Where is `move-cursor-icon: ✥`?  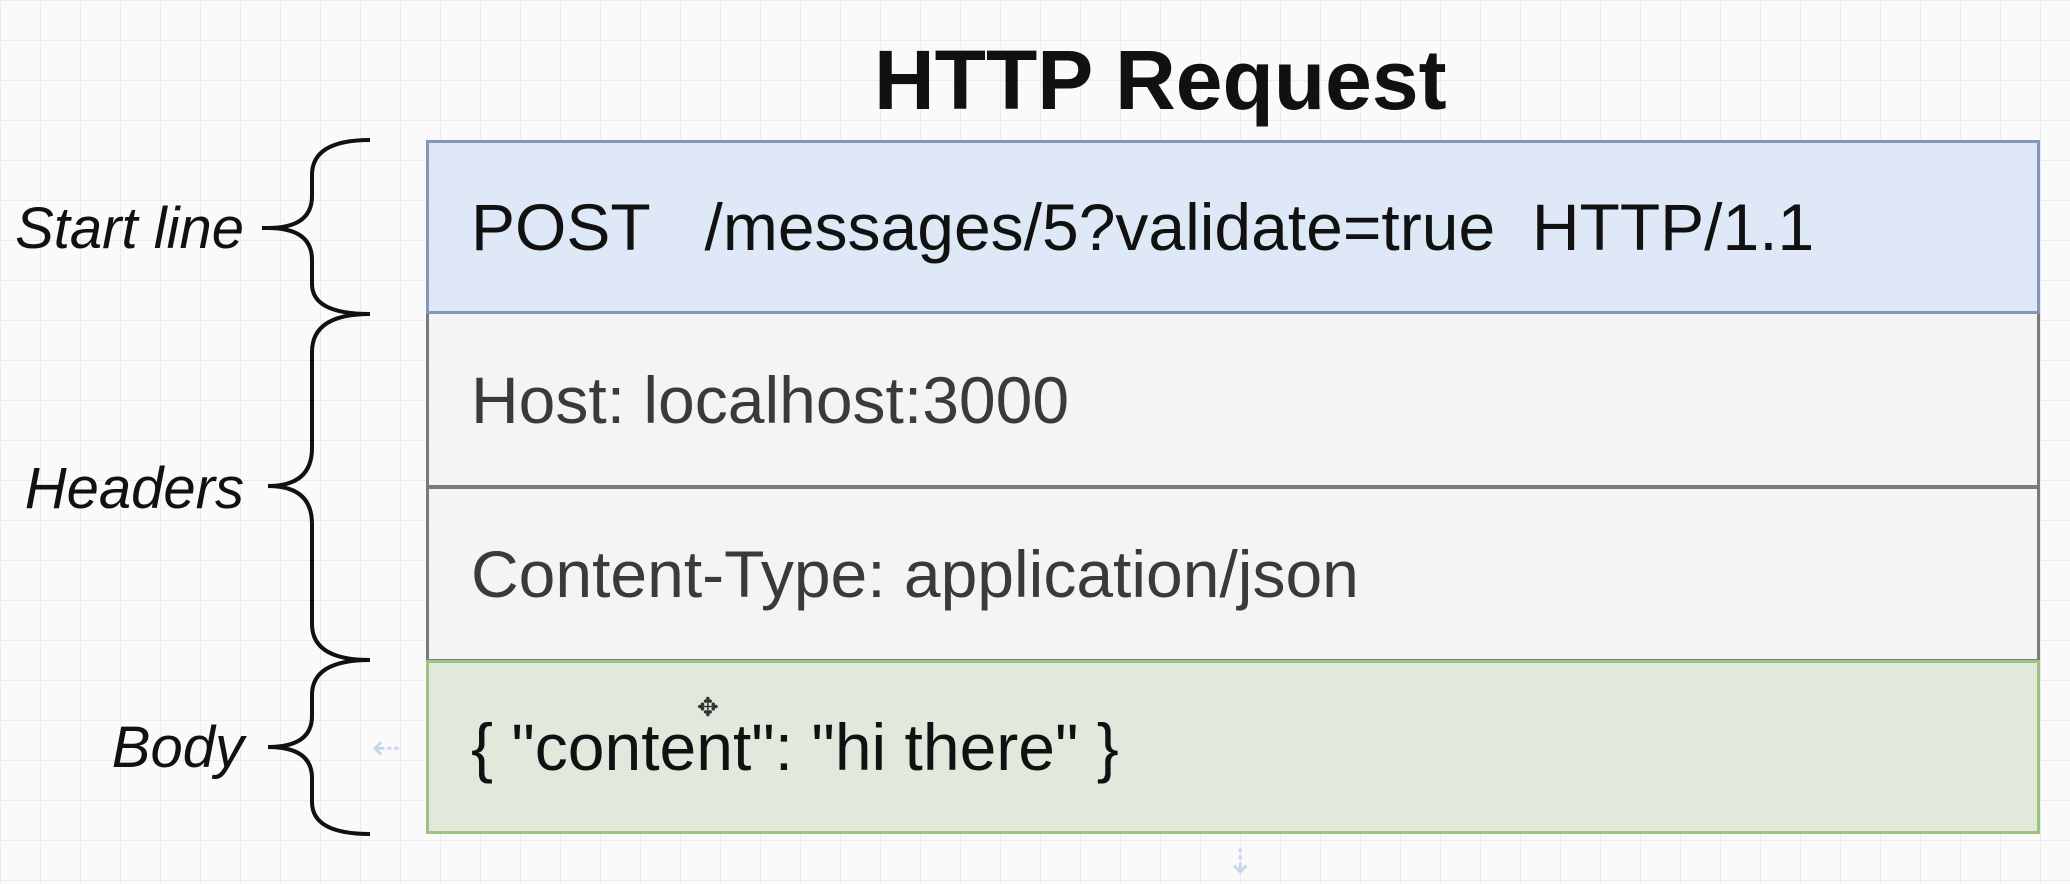
move-cursor-icon: ✥ is located at coordinates (708, 707).